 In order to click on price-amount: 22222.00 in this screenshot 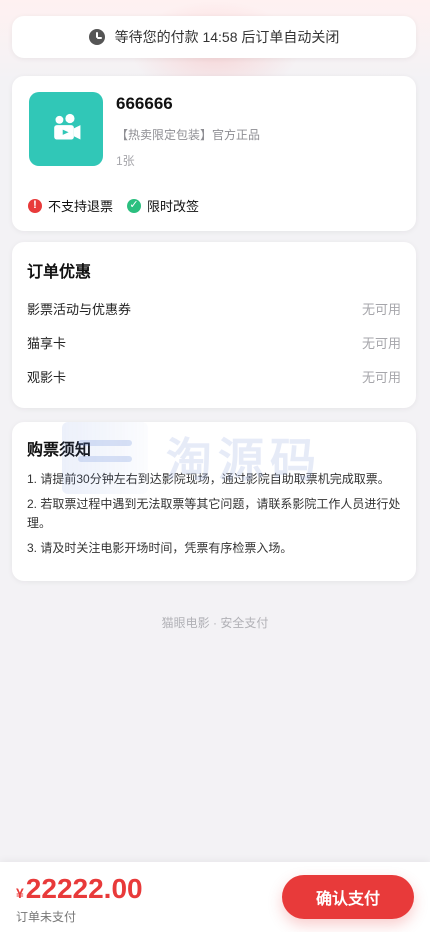, I will do `click(84, 888)`.